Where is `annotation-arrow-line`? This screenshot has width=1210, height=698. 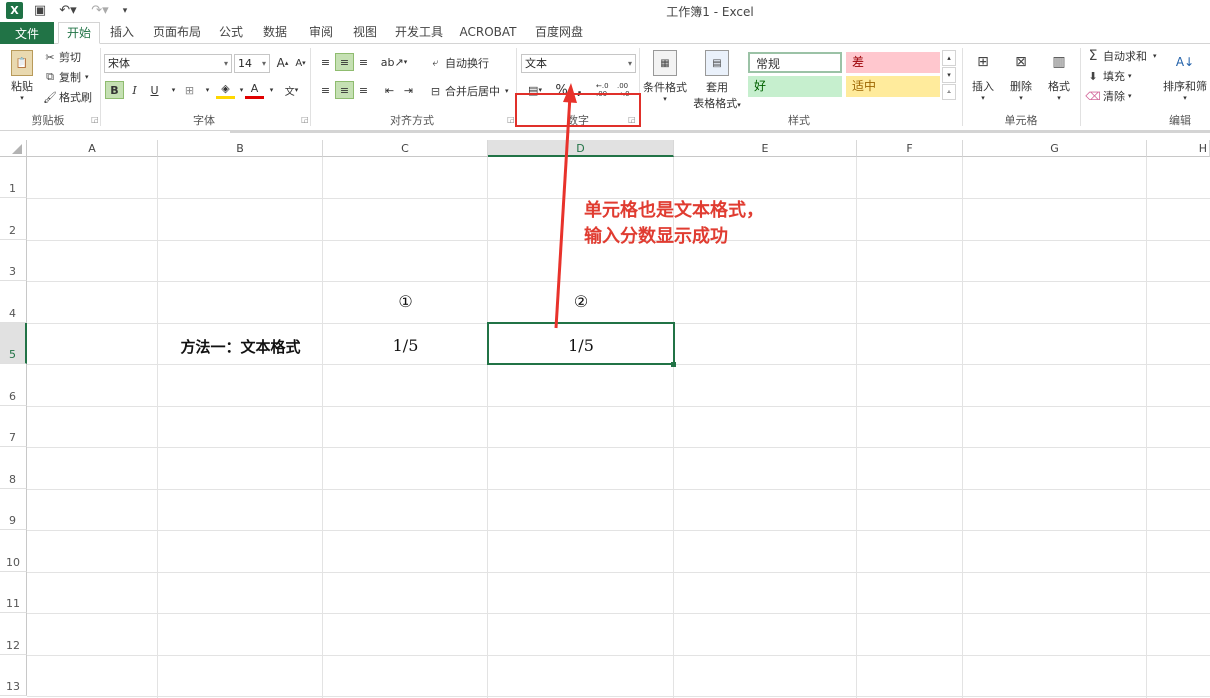
annotation-arrow-line is located at coordinates (563, 212).